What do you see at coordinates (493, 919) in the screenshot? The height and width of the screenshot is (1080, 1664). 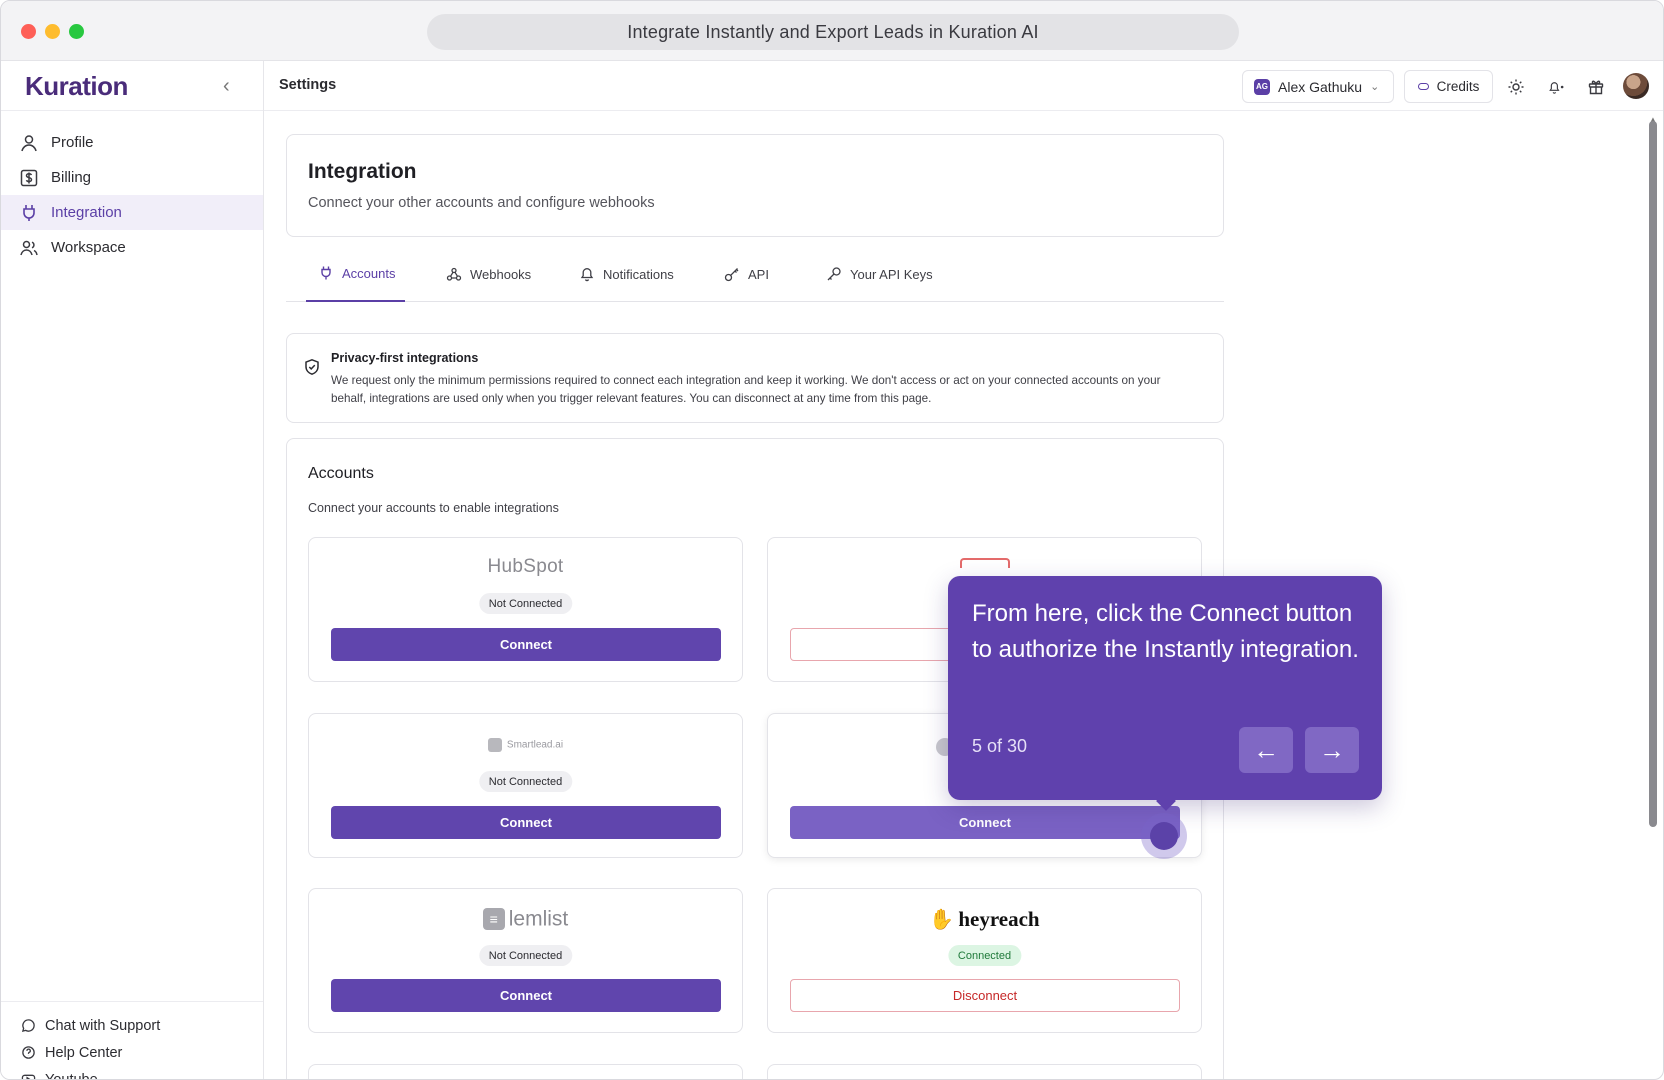 I see `lemlist-logo-icon: ≡` at bounding box center [493, 919].